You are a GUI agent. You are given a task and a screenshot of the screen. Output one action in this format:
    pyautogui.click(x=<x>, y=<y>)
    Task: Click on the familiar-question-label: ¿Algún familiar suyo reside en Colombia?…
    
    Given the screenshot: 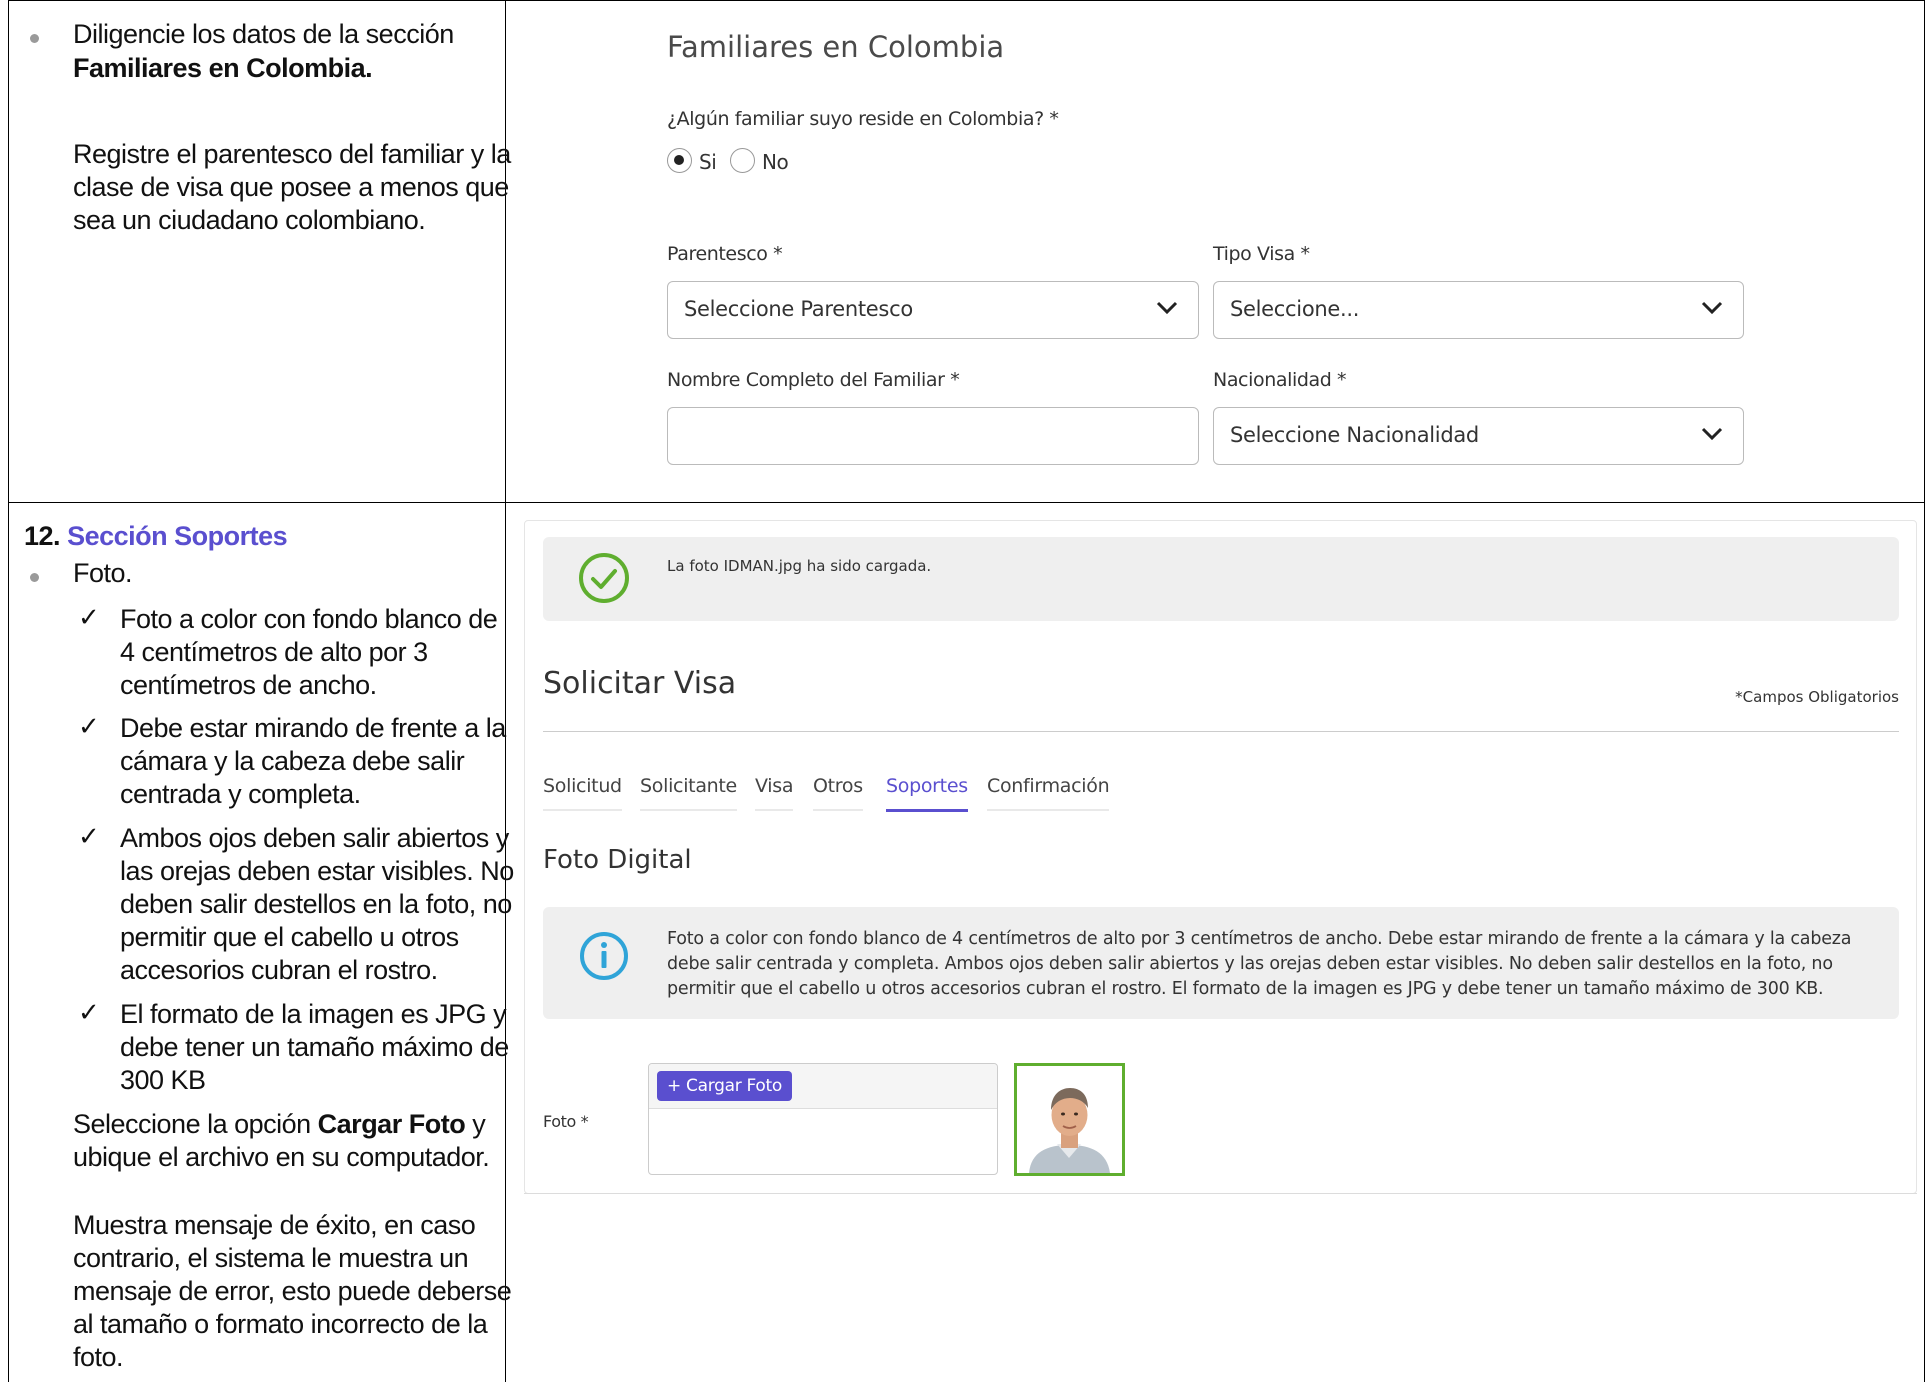 What is the action you would take?
    pyautogui.click(x=863, y=119)
    